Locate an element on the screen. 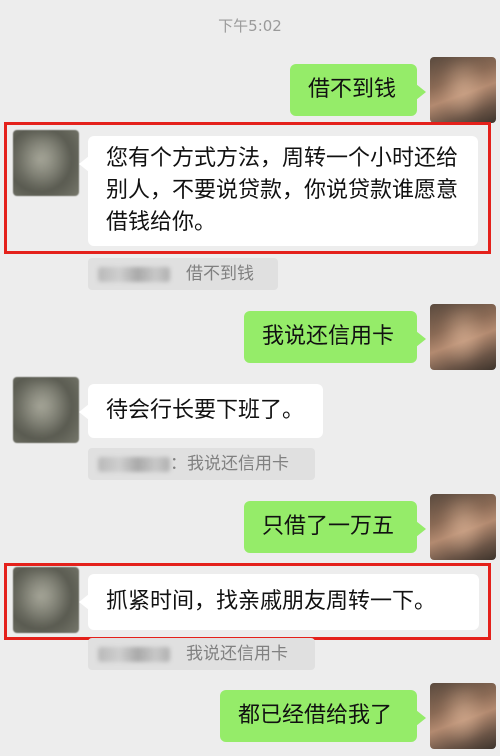 This screenshot has height=756, width=500. outgoing-message-bubble: 借不到钱 is located at coordinates (358, 90).